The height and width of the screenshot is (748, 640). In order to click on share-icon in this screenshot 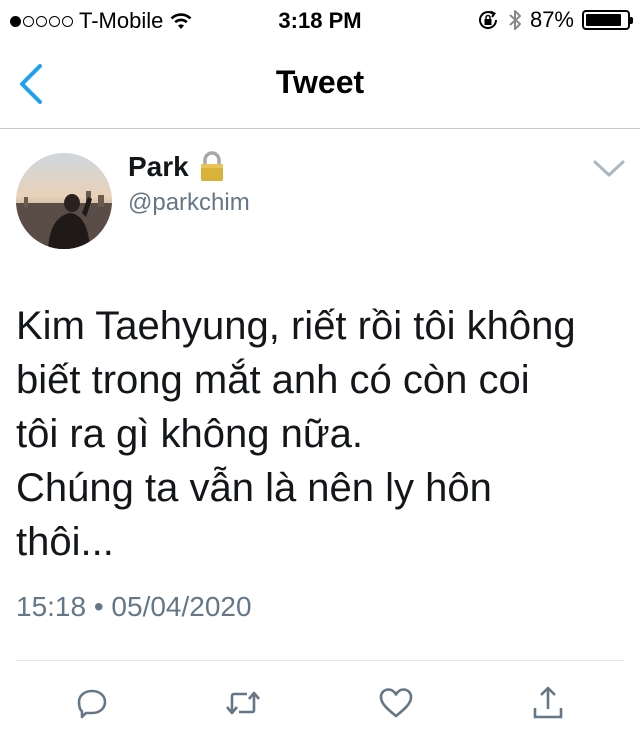, I will do `click(548, 702)`.